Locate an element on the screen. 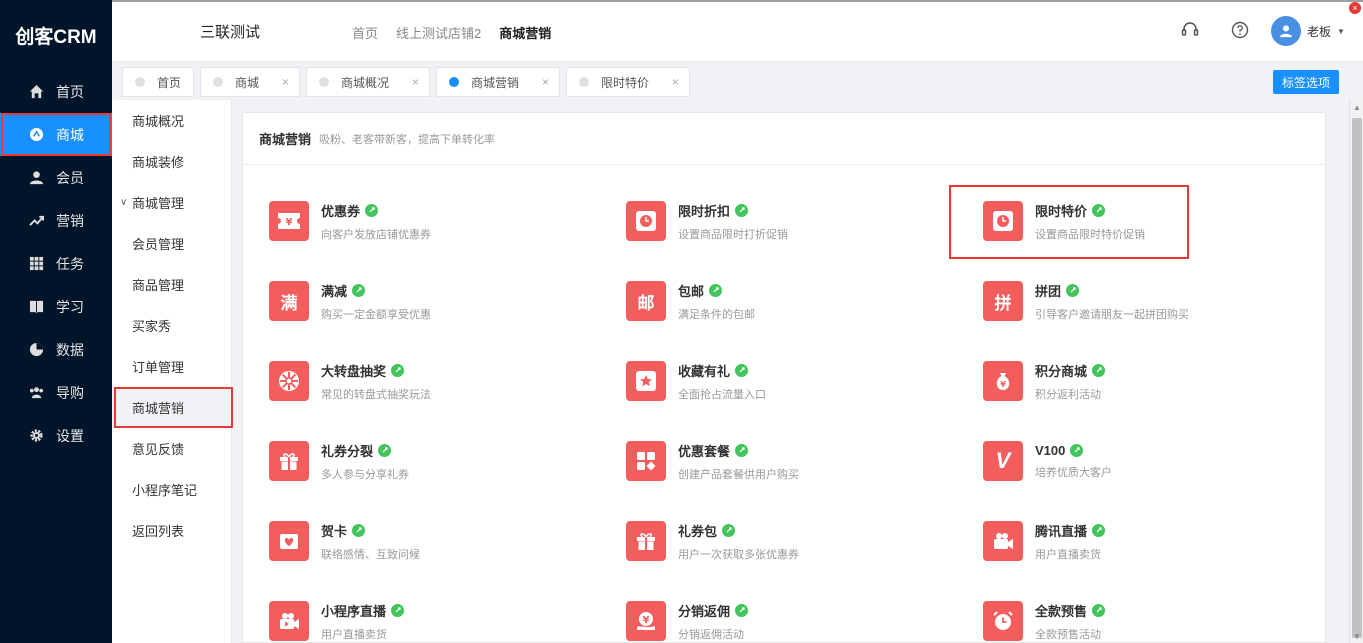 This screenshot has width=1363, height=643. nav-item-member: 会员 is located at coordinates (56, 177).